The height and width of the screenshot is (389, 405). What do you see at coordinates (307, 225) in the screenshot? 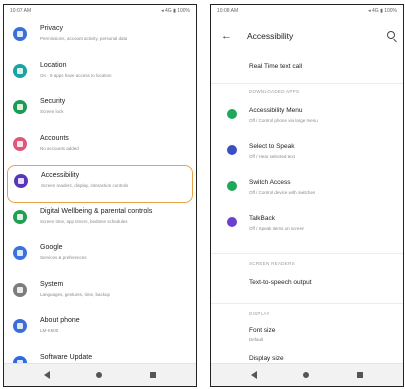
I see `app-item-talkback: TalkBack Off / Speak items on screen` at bounding box center [307, 225].